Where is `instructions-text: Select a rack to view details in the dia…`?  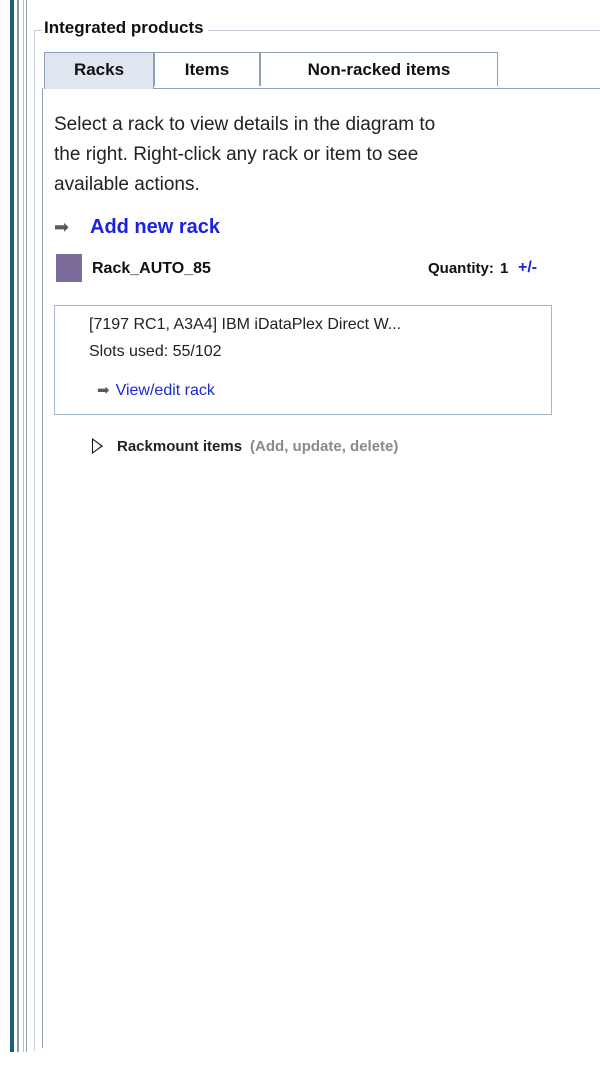
instructions-text: Select a rack to view details in the dia… is located at coordinates (304, 155).